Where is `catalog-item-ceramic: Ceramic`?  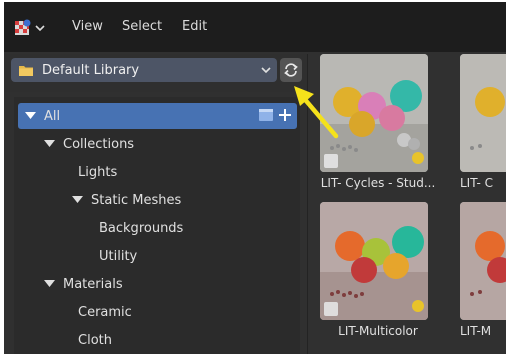 catalog-item-ceramic: Ceramic is located at coordinates (105, 312).